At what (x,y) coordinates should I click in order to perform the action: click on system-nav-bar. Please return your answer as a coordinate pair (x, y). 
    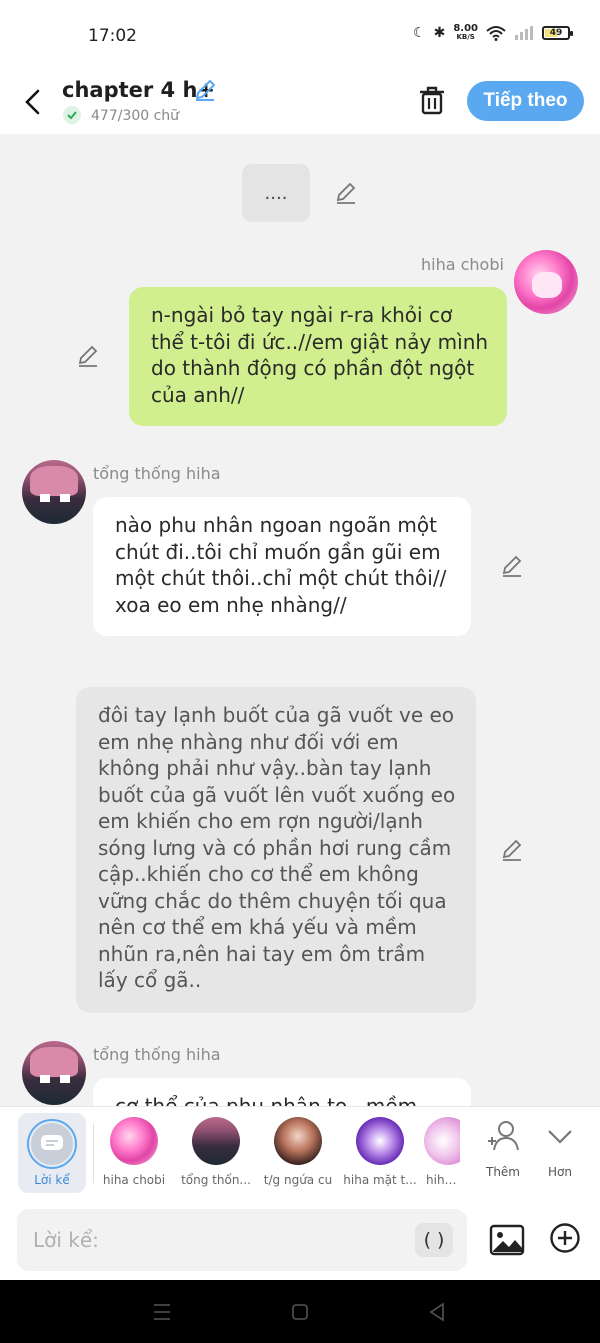
    Looking at the image, I should click on (300, 1311).